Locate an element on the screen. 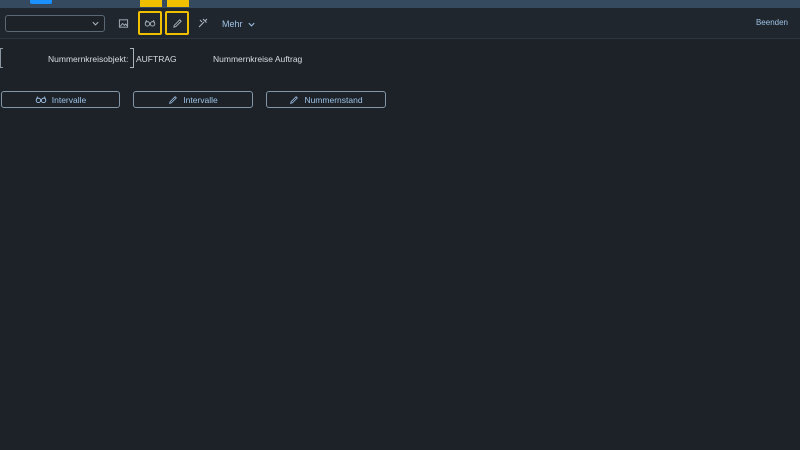 The image size is (800, 450). form-bracket-mid is located at coordinates (132, 58).